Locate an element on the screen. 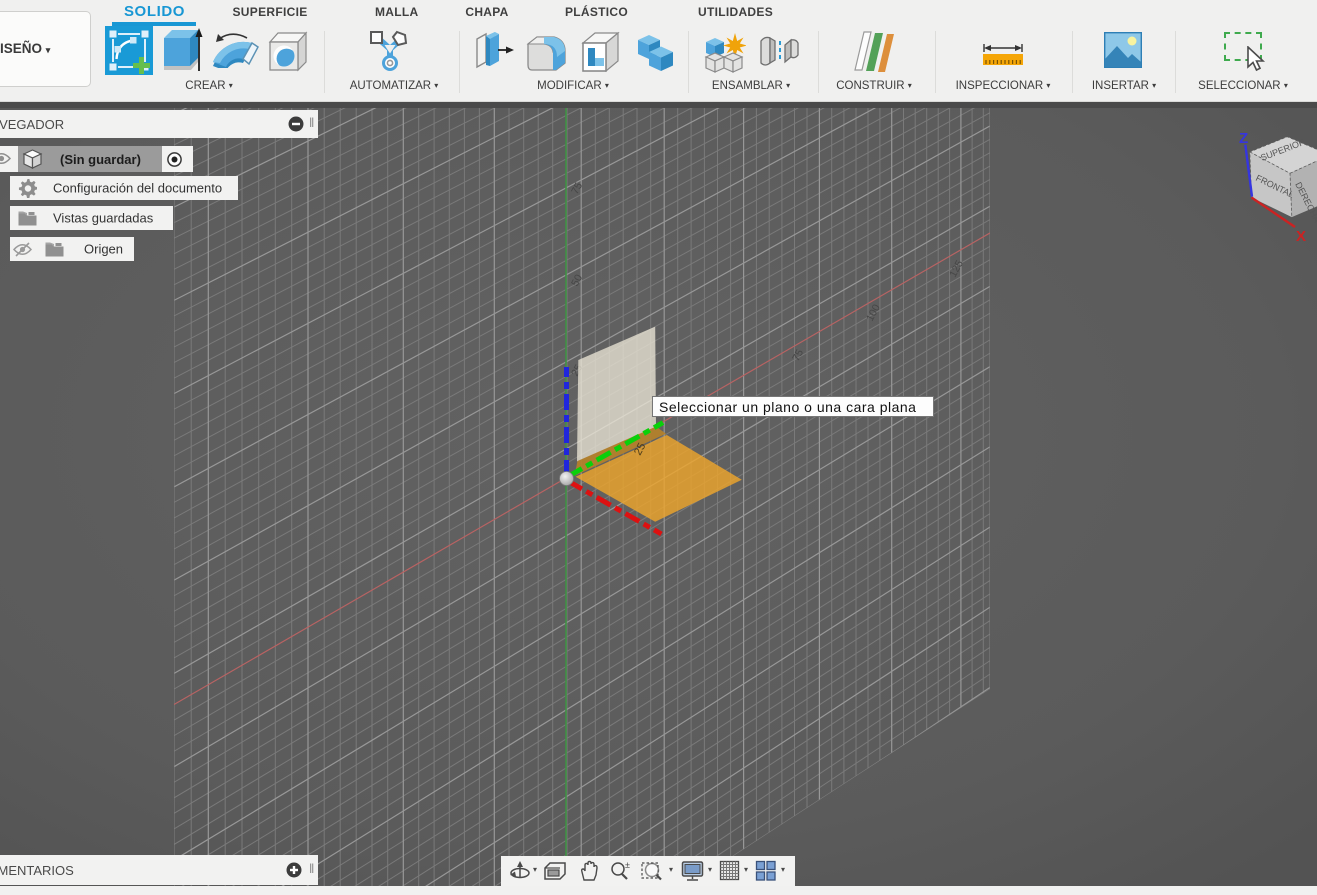 The height and width of the screenshot is (895, 1317). svg-text: X is located at coordinates (1301, 236).